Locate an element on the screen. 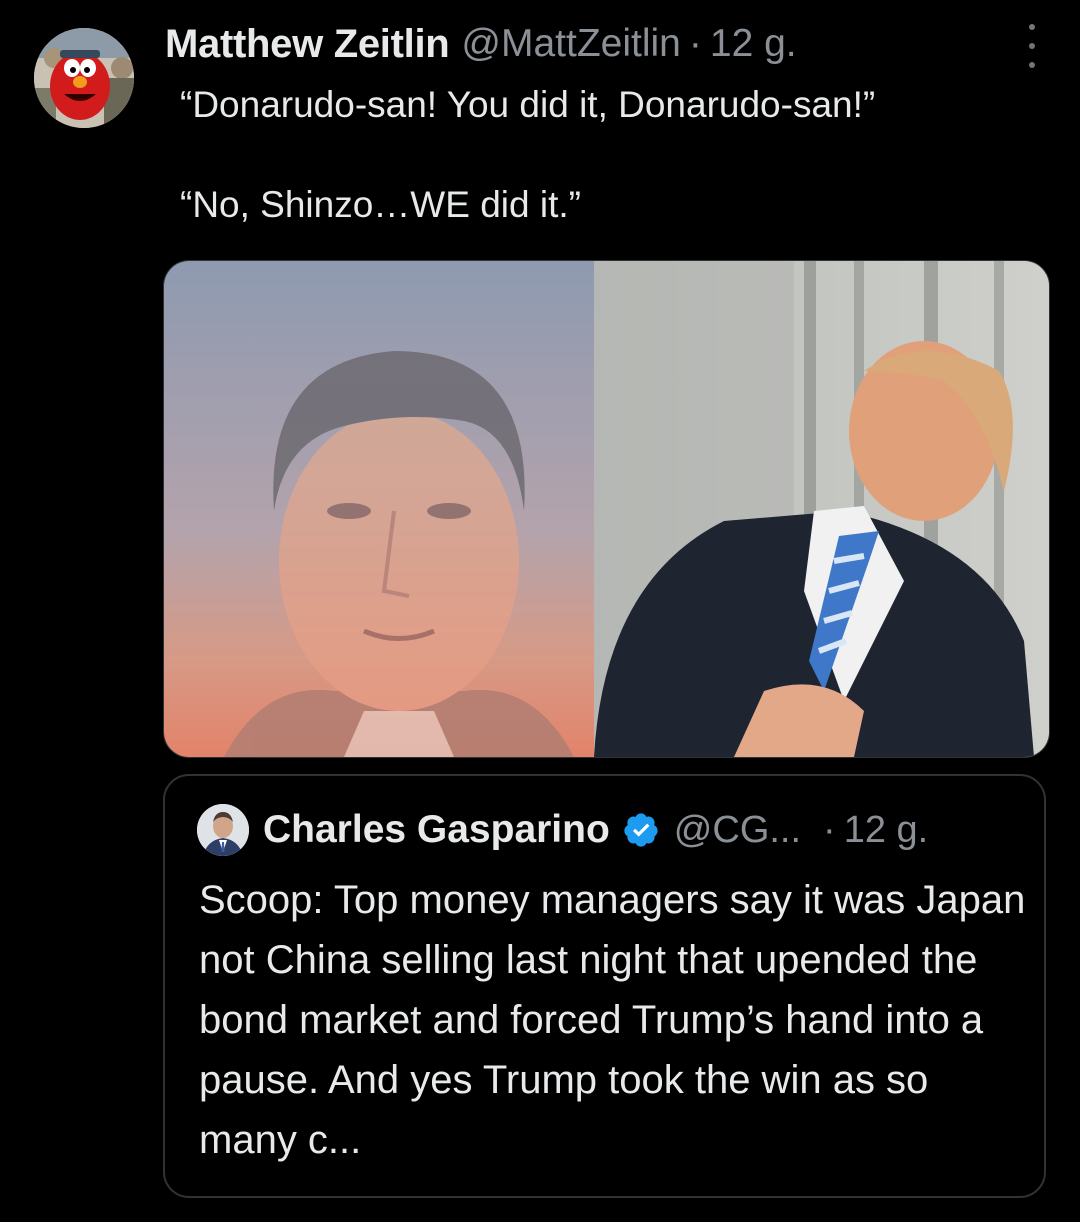  quoted-author-name: Charles Gasparino is located at coordinates (436, 830).